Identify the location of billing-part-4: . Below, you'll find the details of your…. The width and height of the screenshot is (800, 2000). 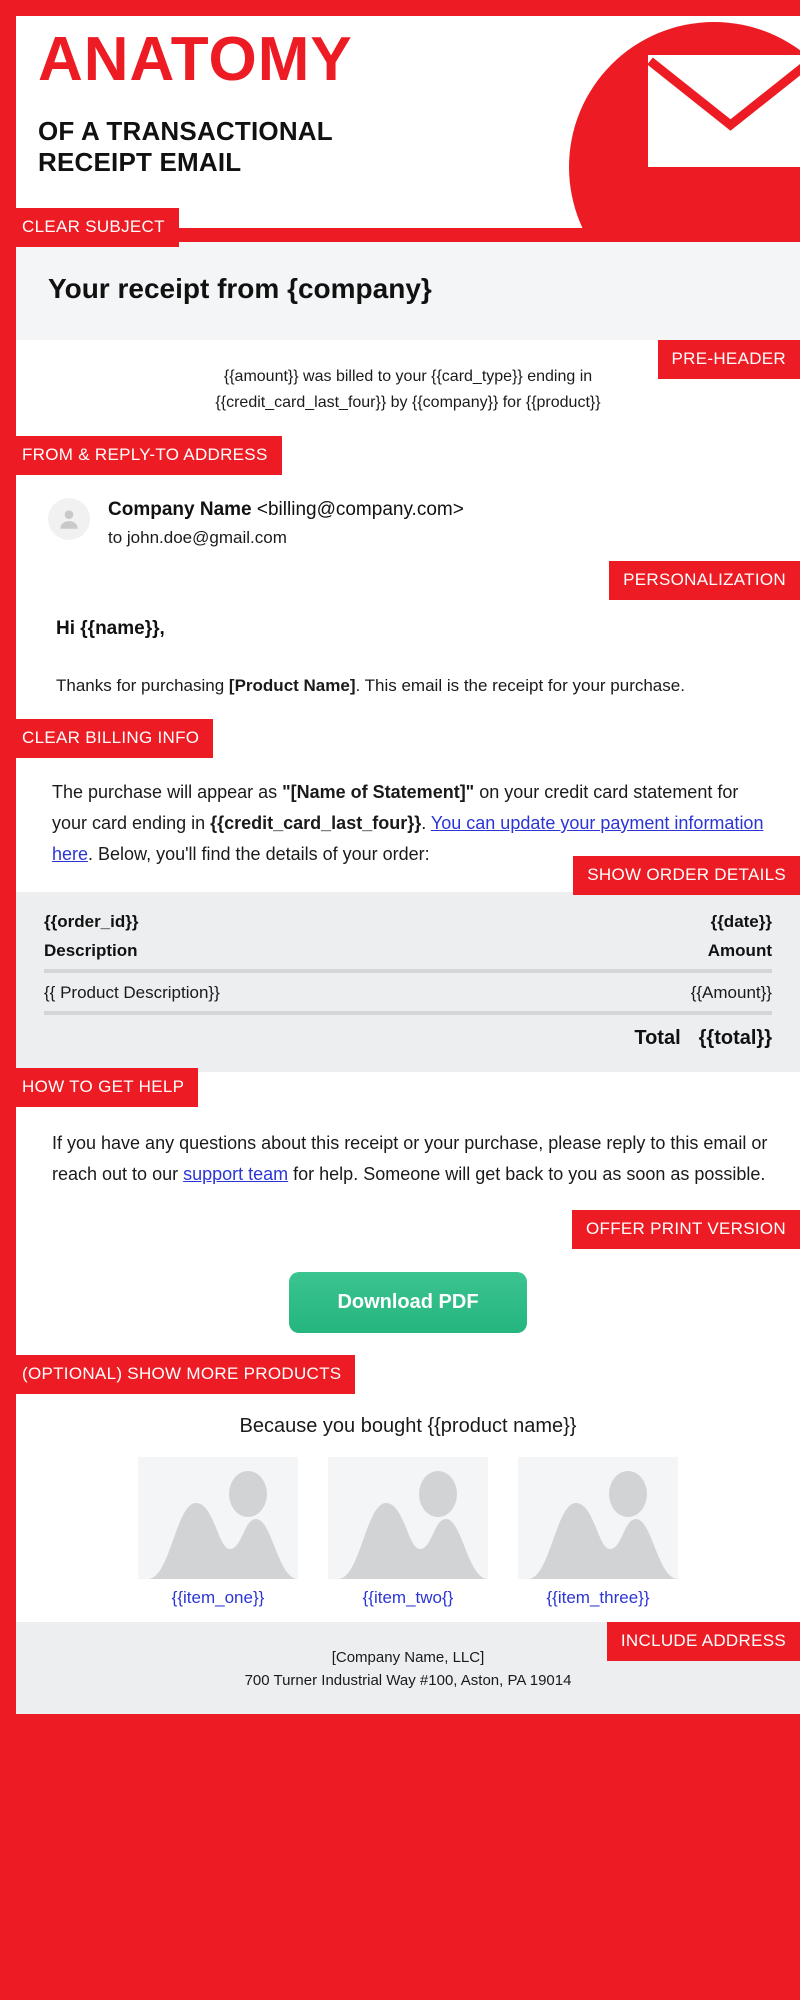
(259, 854).